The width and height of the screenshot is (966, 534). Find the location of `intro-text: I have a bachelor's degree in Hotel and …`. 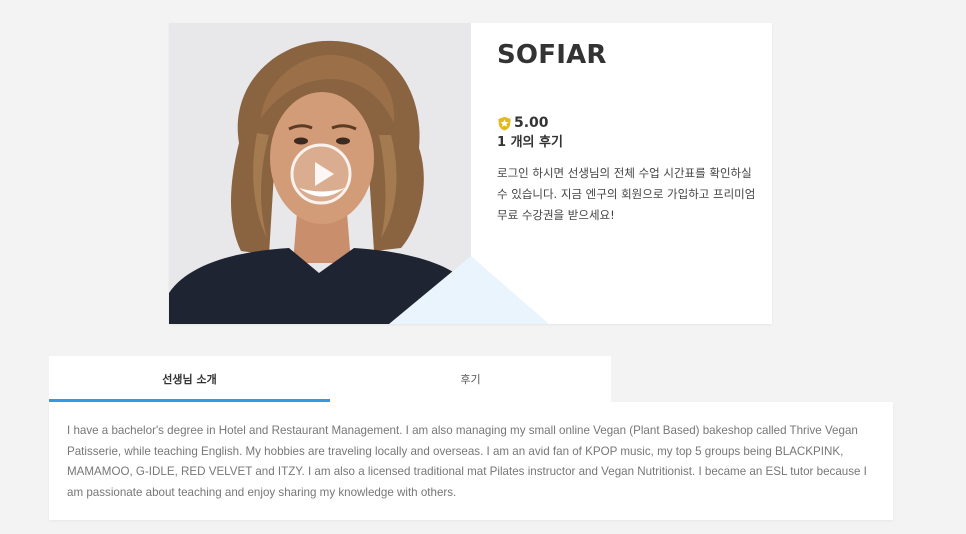

intro-text: I have a bachelor's degree in Hotel and … is located at coordinates (467, 461).